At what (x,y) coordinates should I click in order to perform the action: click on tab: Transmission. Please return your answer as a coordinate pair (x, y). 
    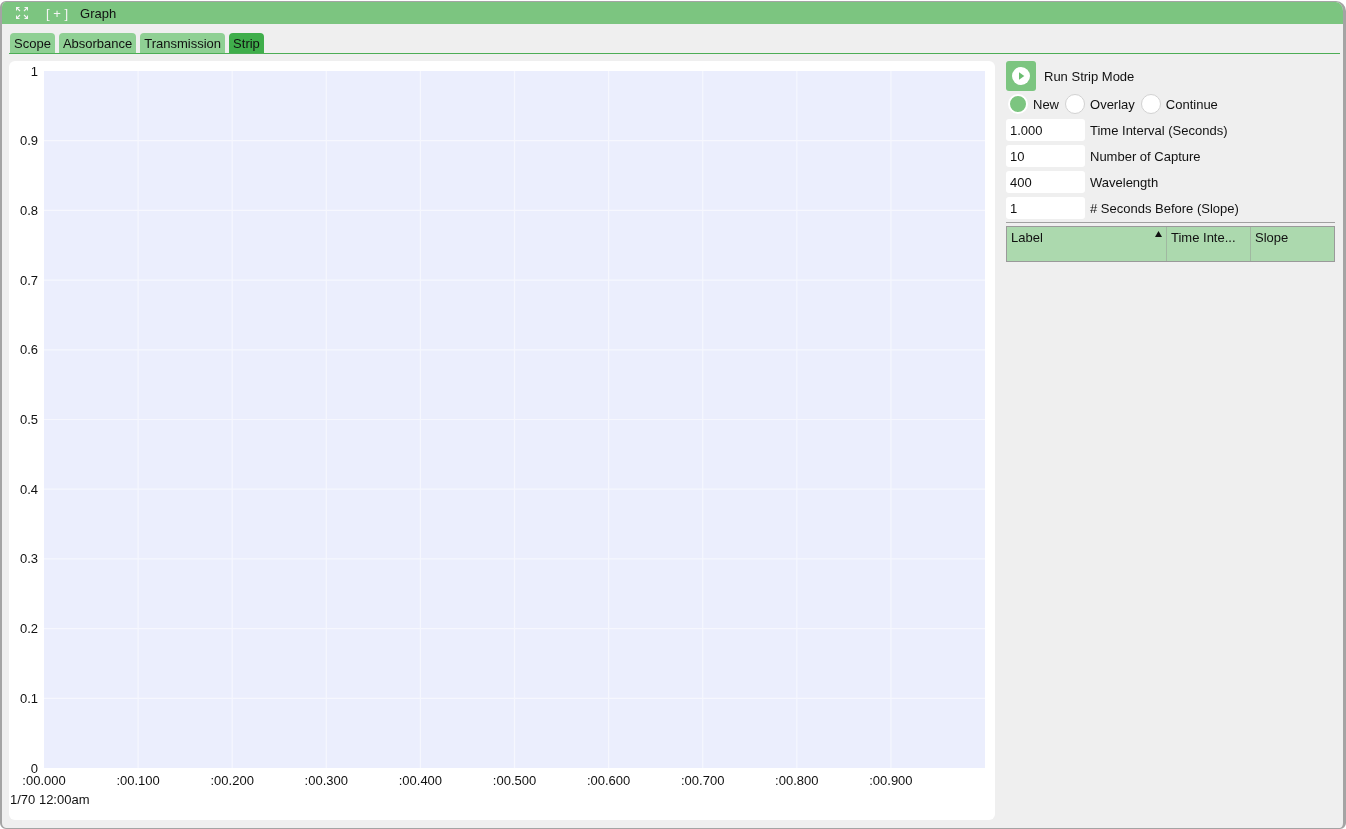
    Looking at the image, I should click on (183, 43).